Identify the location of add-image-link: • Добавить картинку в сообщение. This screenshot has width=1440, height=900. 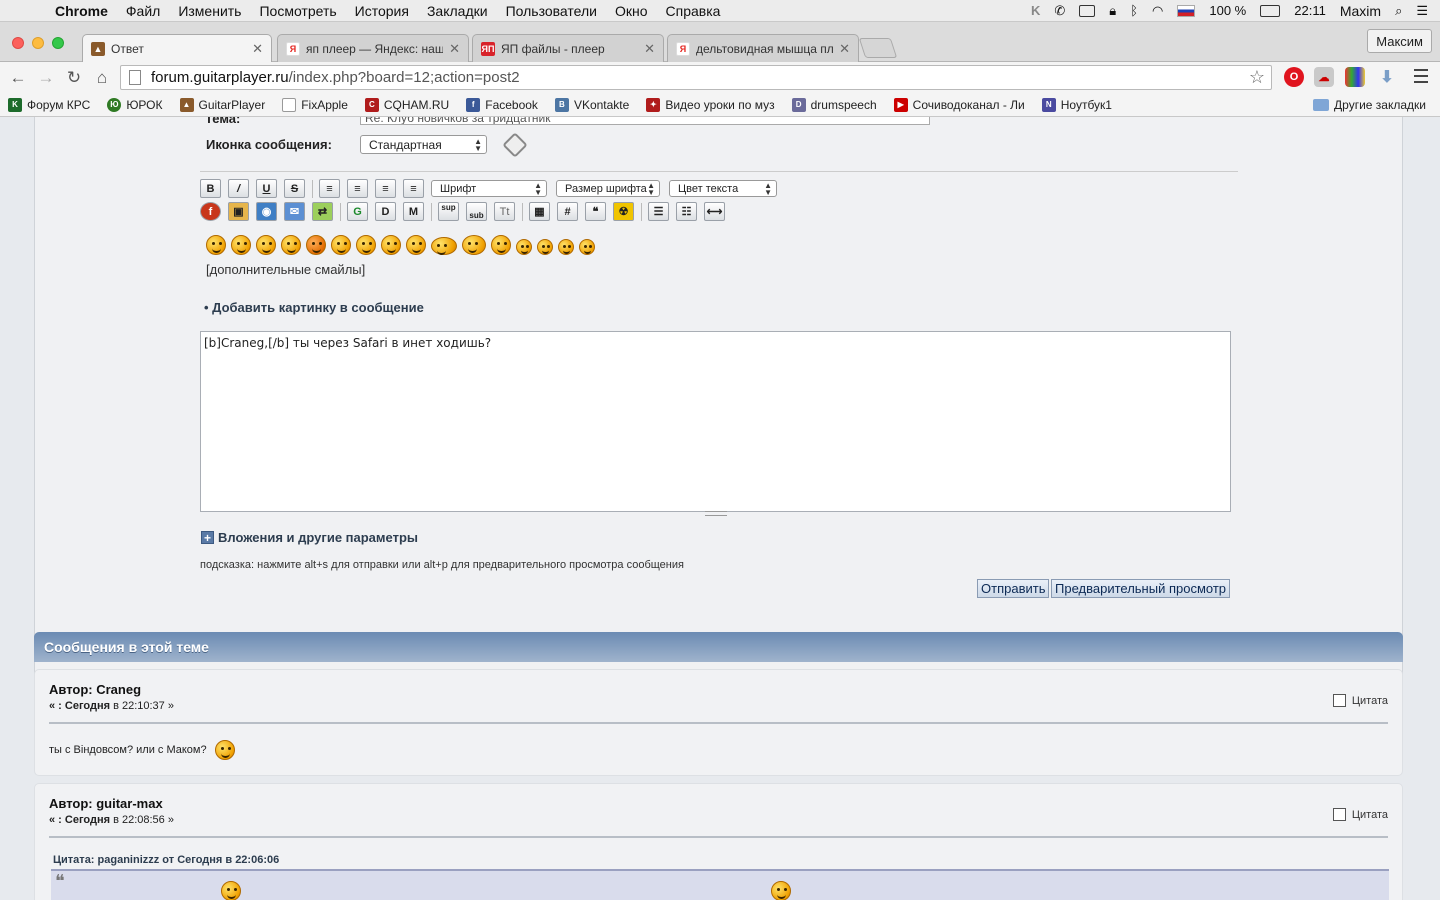
(314, 307).